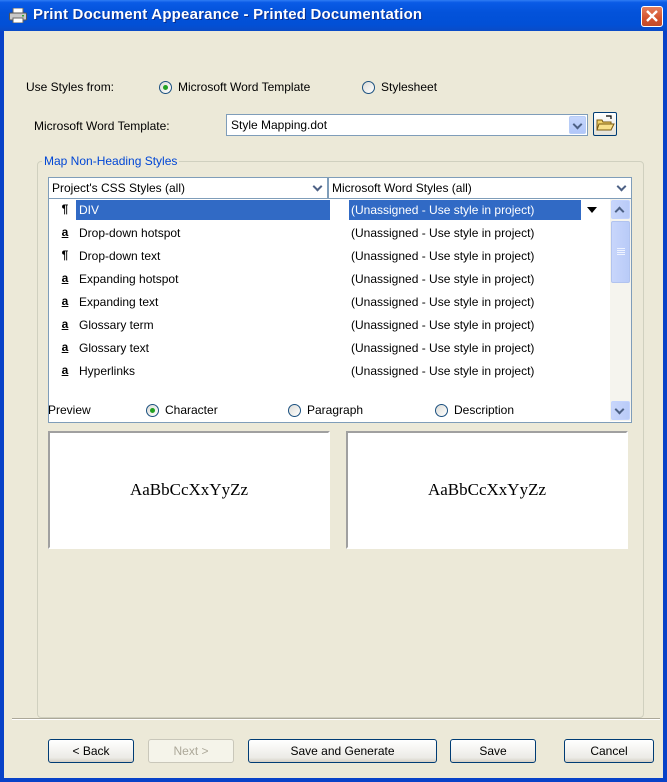 The width and height of the screenshot is (667, 782). I want to click on preview-right-sample: AaBbCcXxYyZz, so click(487, 489).